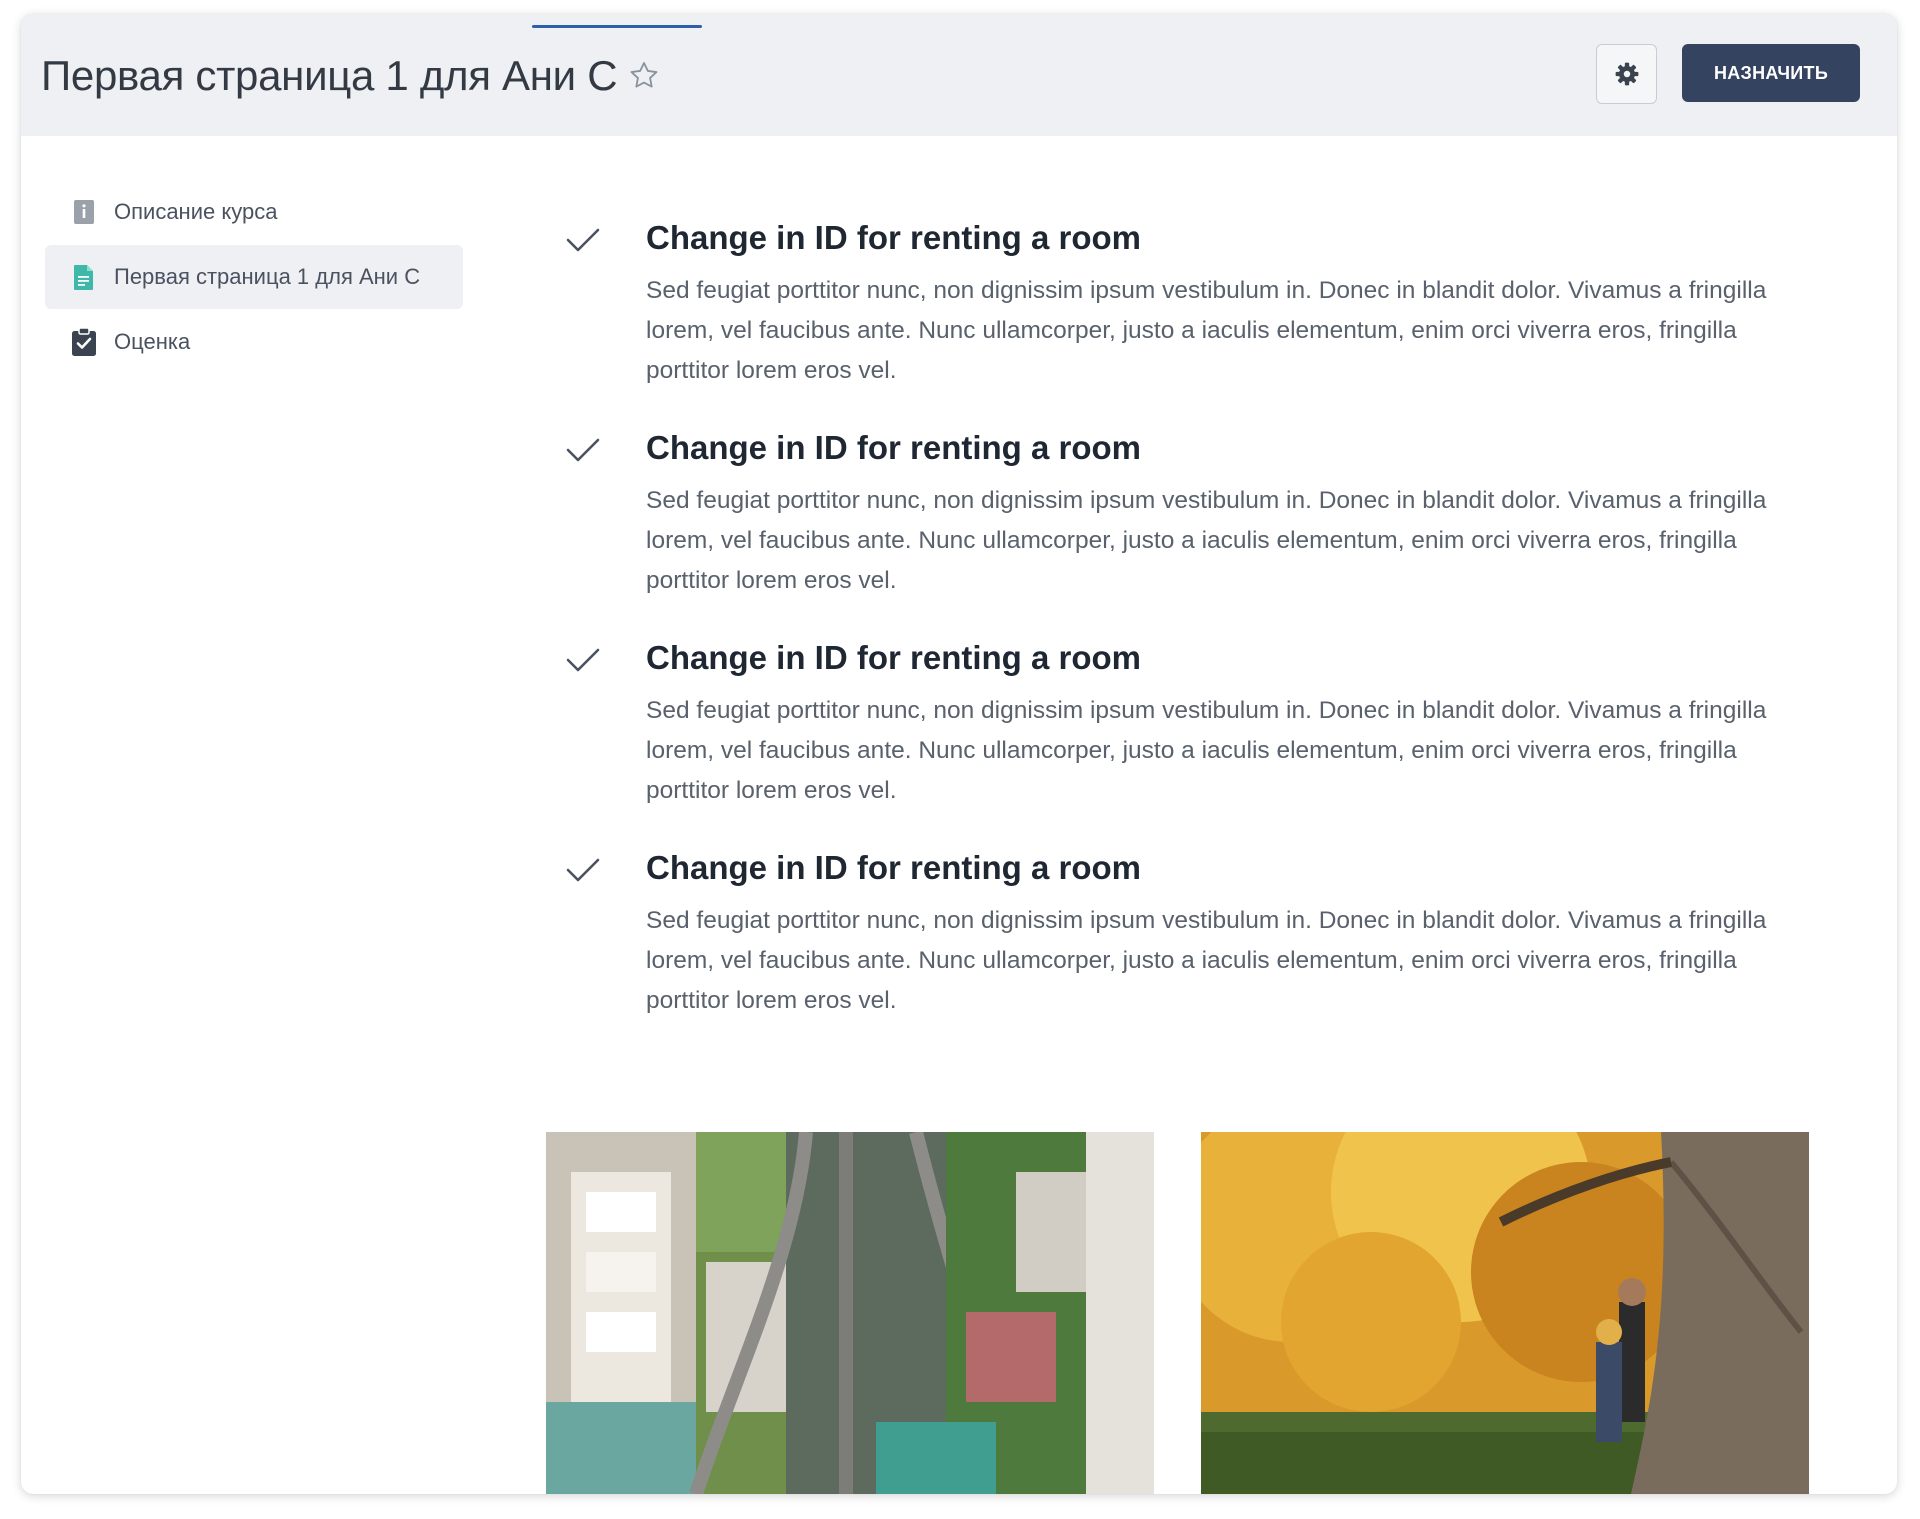  Describe the element at coordinates (1505, 1313) in the screenshot. I see `autumn-tree-photo` at that location.